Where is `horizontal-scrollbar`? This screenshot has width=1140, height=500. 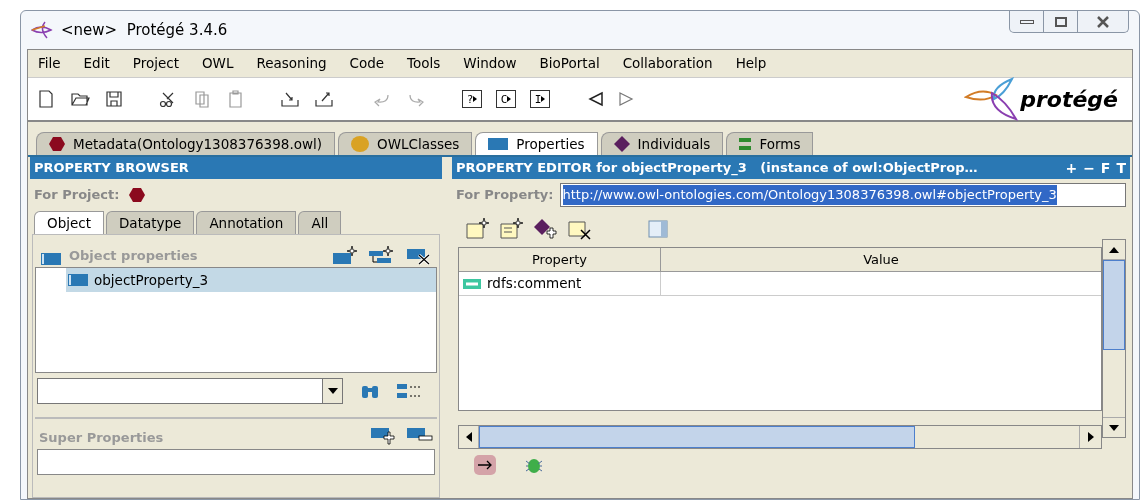
horizontal-scrollbar is located at coordinates (780, 437).